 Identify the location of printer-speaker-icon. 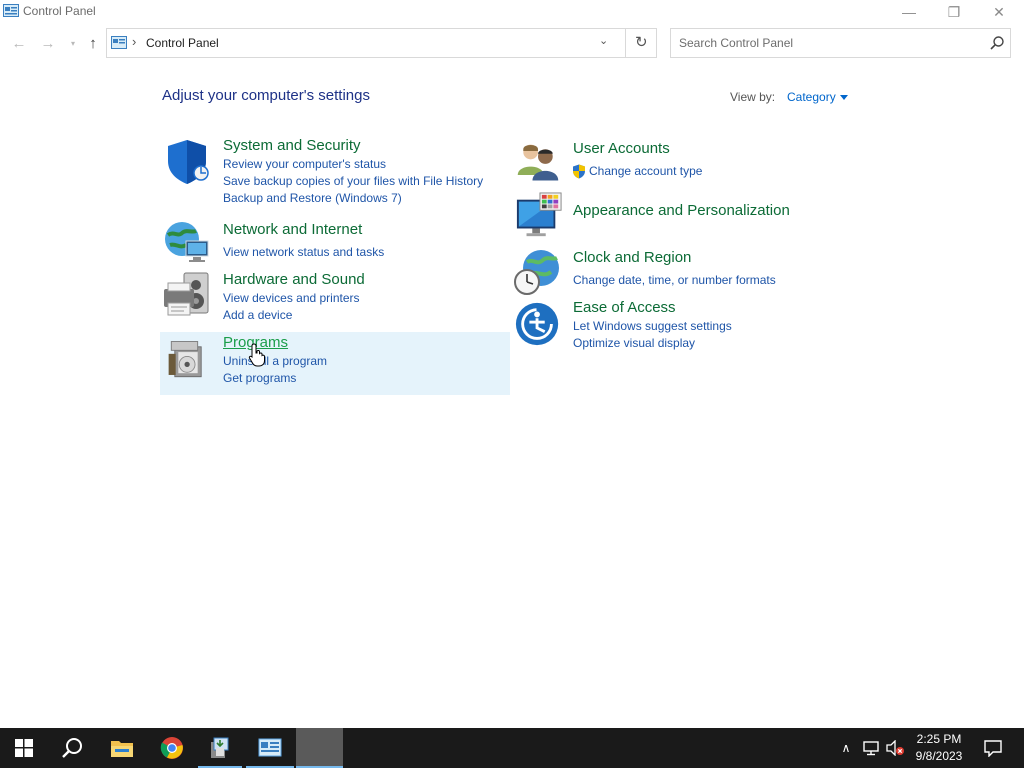
(187, 296).